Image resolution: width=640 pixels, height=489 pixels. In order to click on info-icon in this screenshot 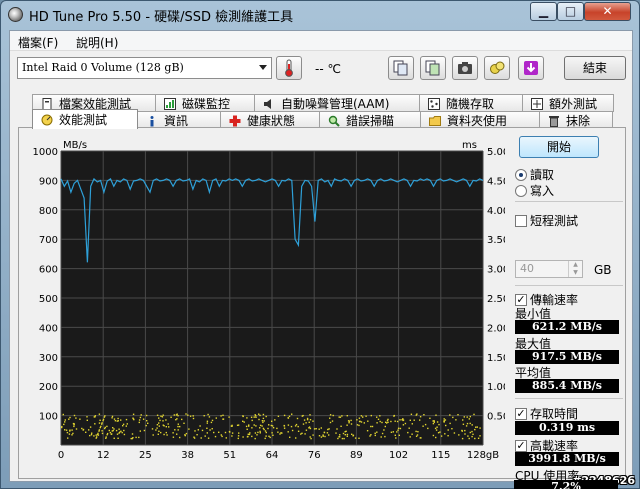, I will do `click(152, 120)`.